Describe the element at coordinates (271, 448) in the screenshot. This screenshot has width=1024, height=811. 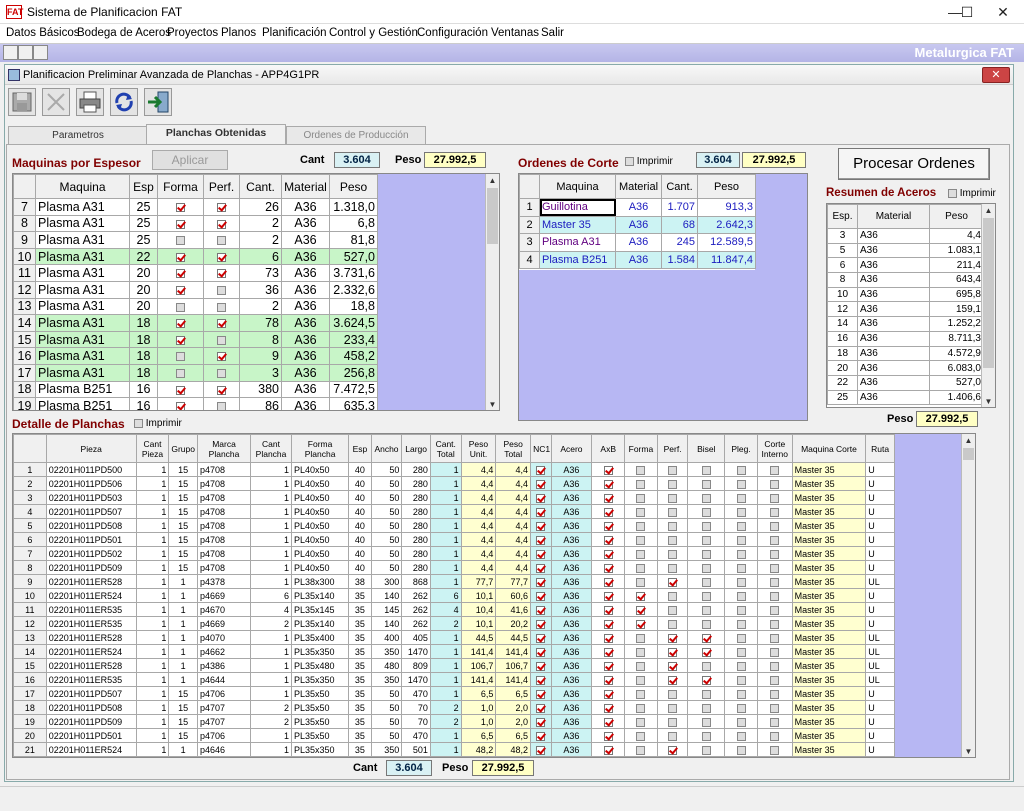
I see `col-header-cant-plancha: Cant Plancha` at that location.